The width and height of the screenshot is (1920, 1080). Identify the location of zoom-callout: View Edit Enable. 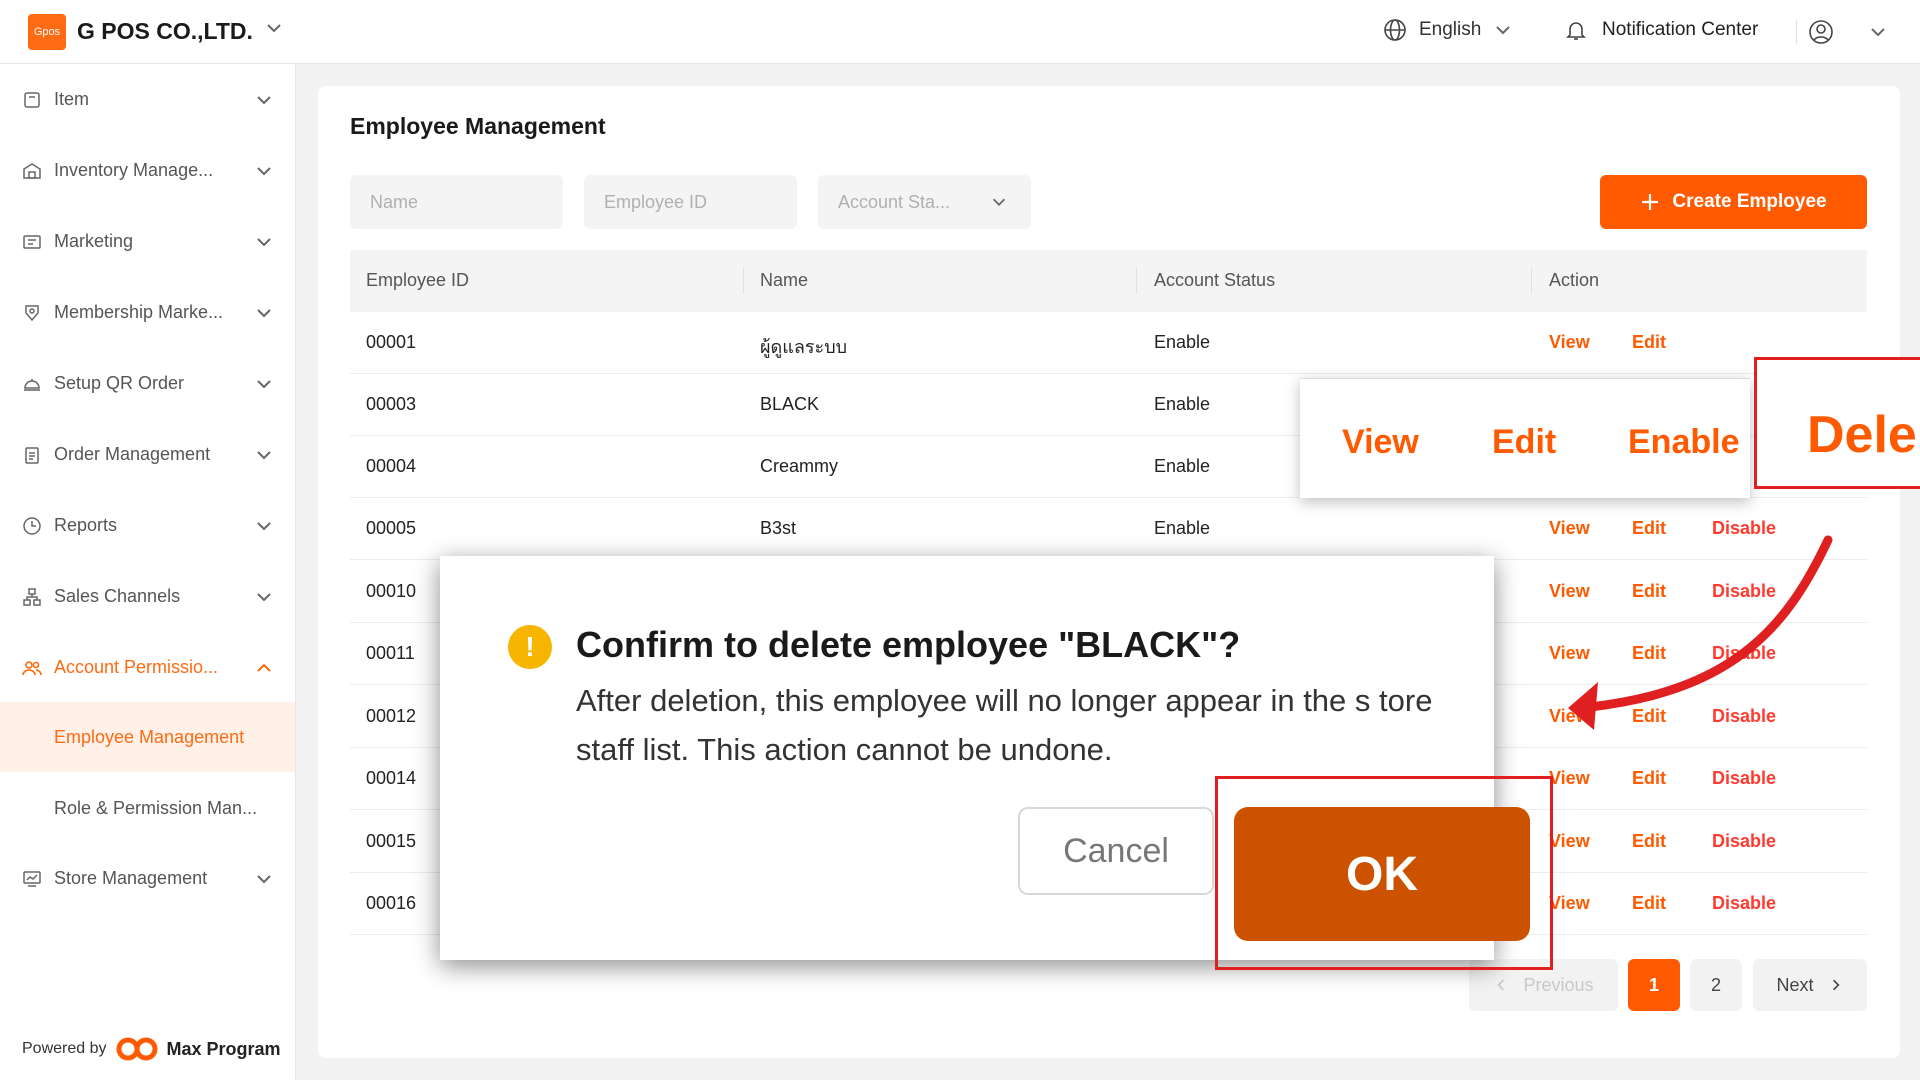
(1525, 438).